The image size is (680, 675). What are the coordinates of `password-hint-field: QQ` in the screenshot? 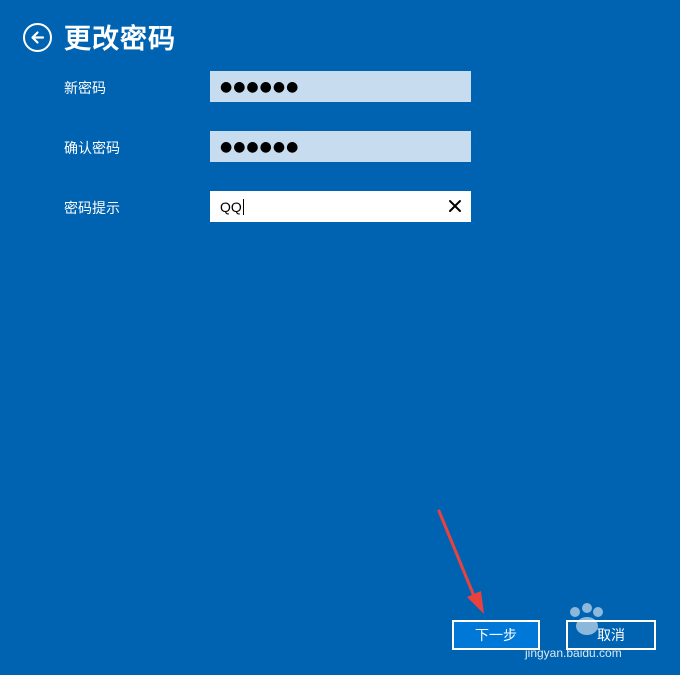 It's located at (340, 206).